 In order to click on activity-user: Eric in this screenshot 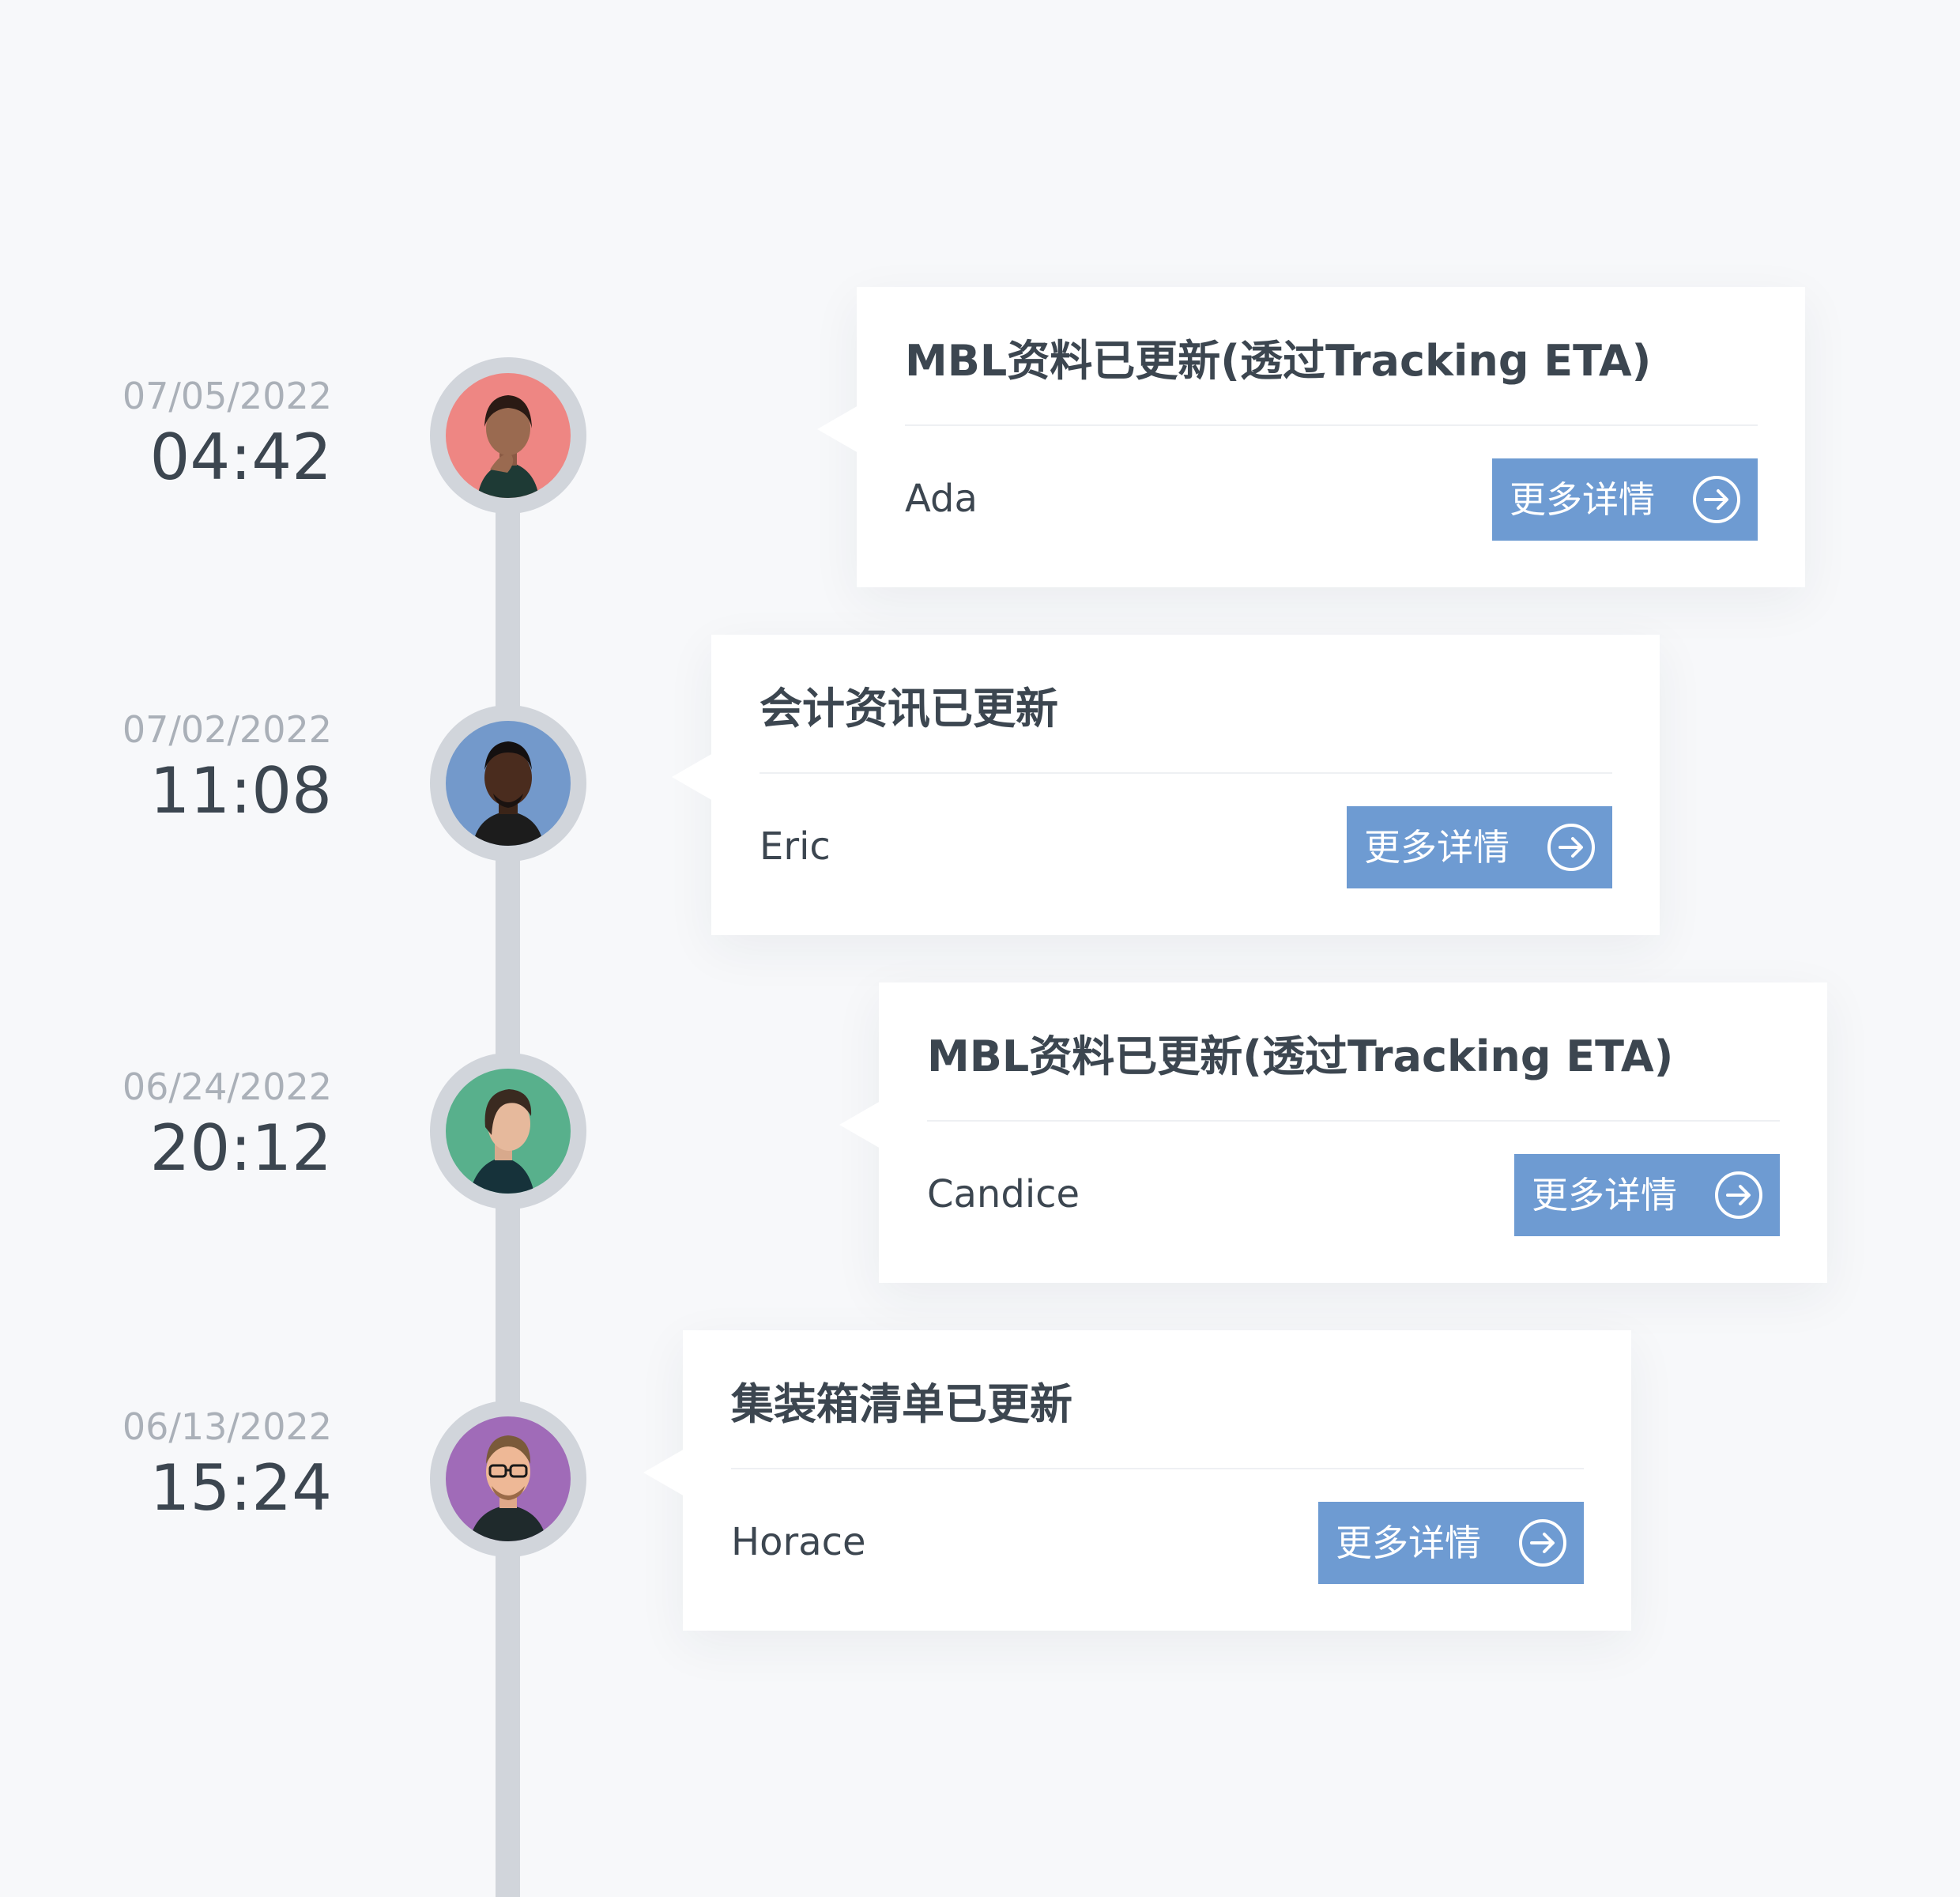, I will do `click(795, 846)`.